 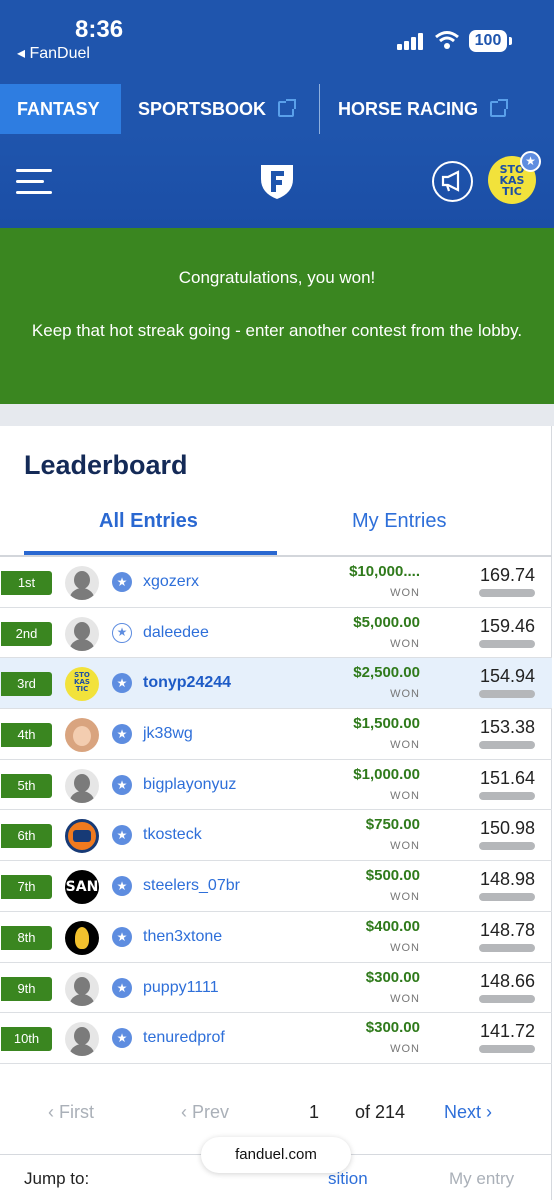 What do you see at coordinates (276, 582) in the screenshot?
I see `leaderboard-row: 1st ★ xgozerx $10,000.... WON 169.74` at bounding box center [276, 582].